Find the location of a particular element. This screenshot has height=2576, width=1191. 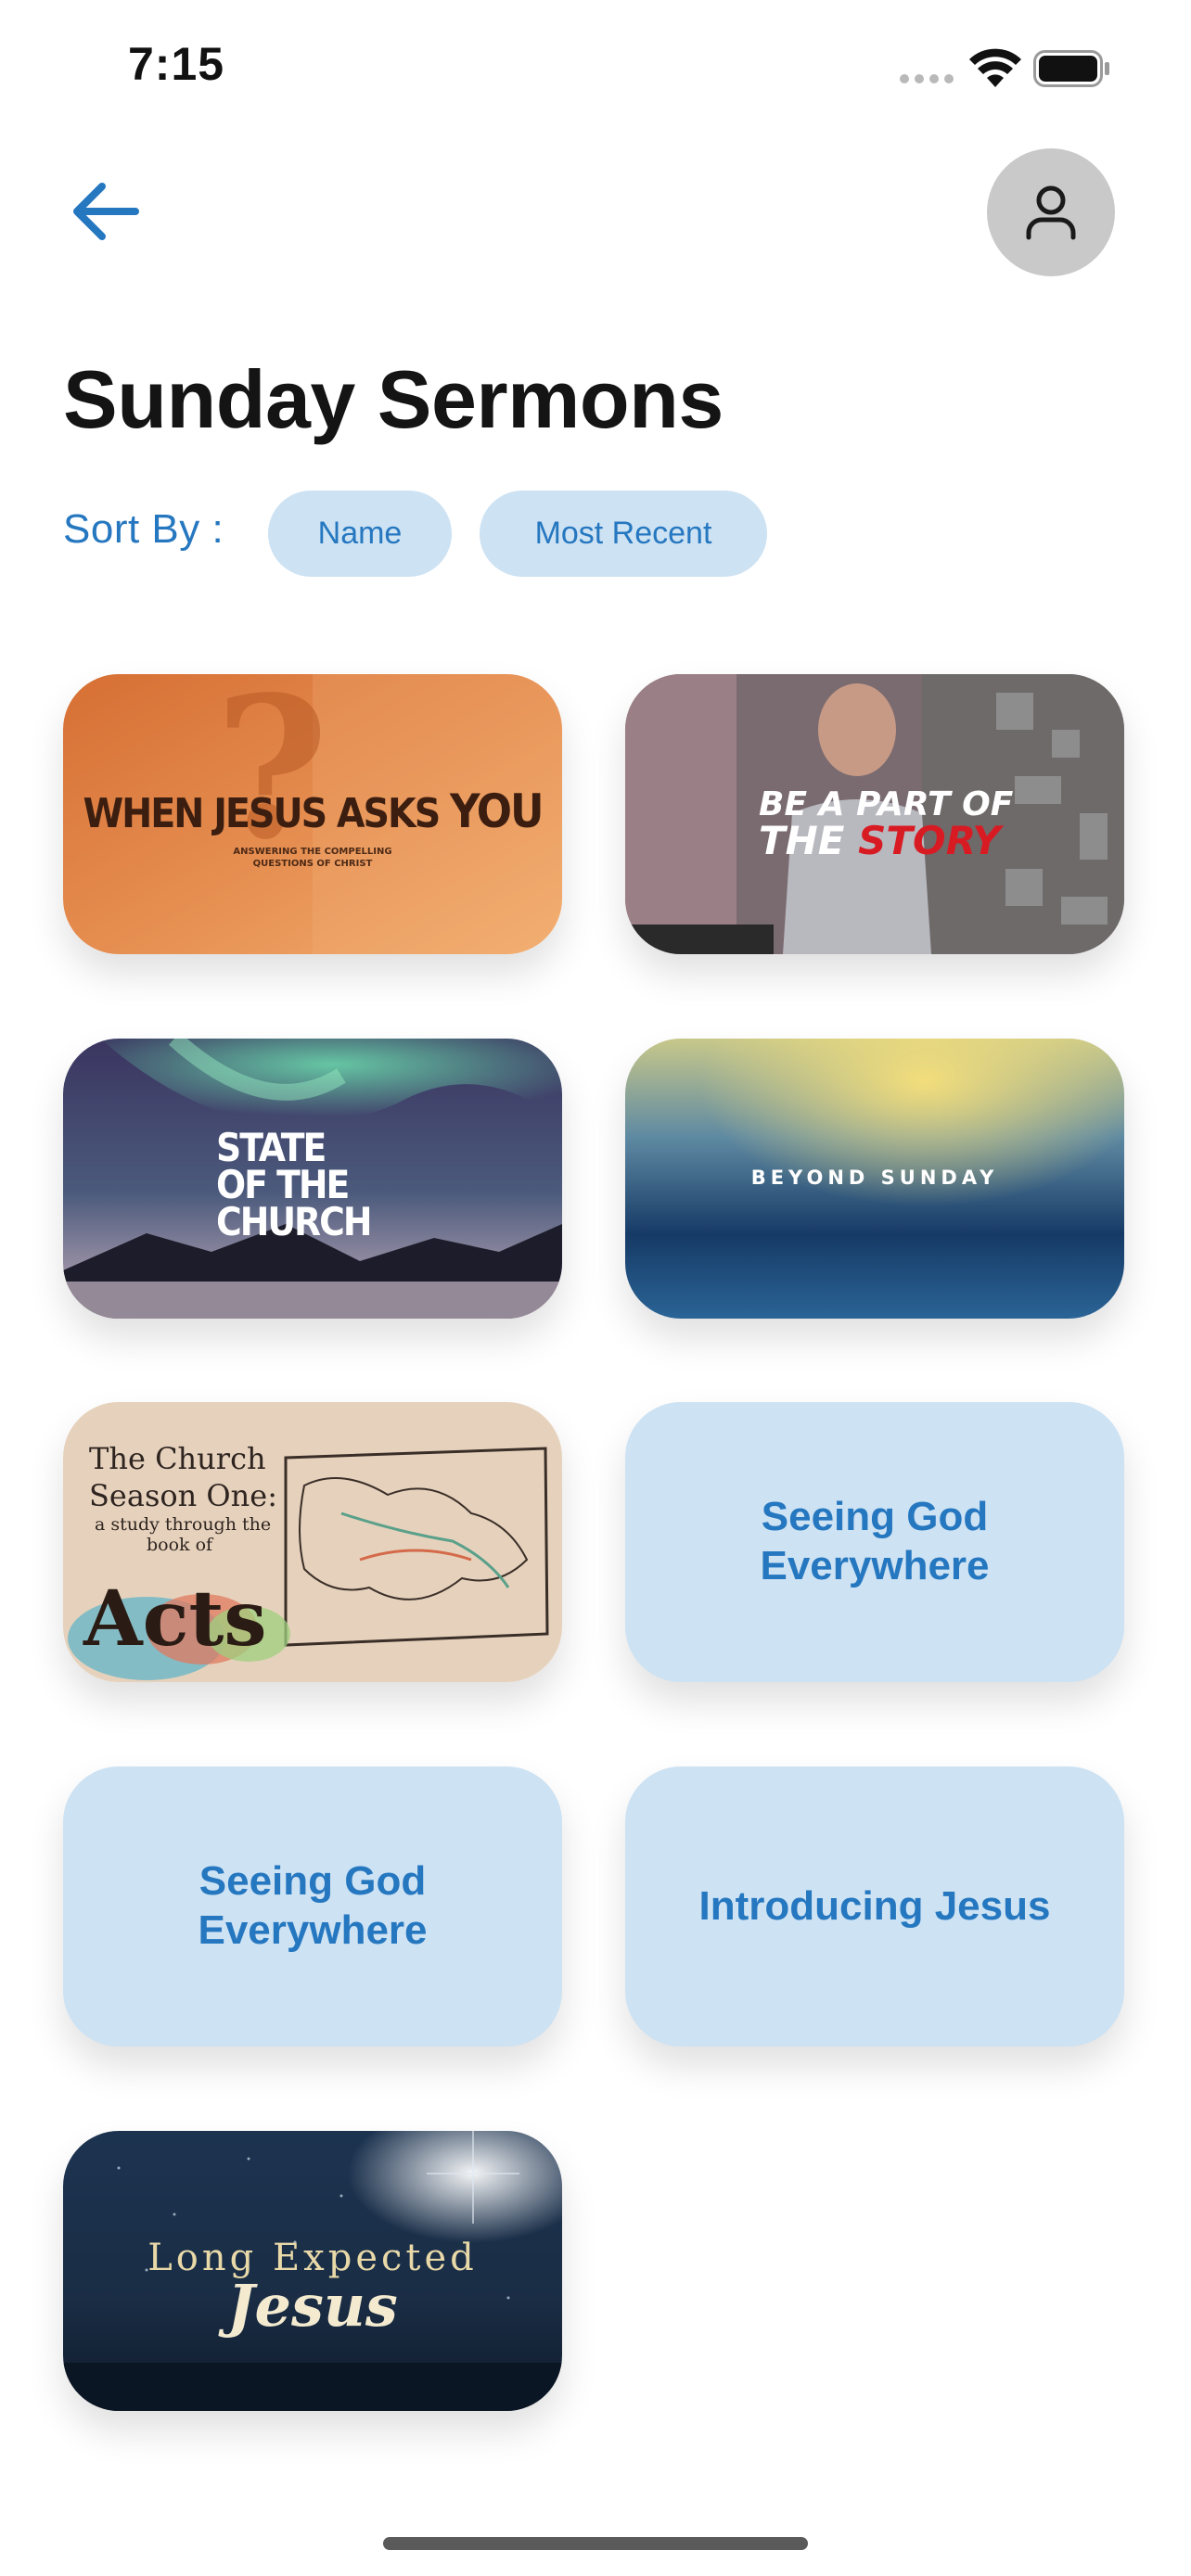

sermon-card-be-a-part-of-the-story: BE A PART OF THE STORY is located at coordinates (874, 814).